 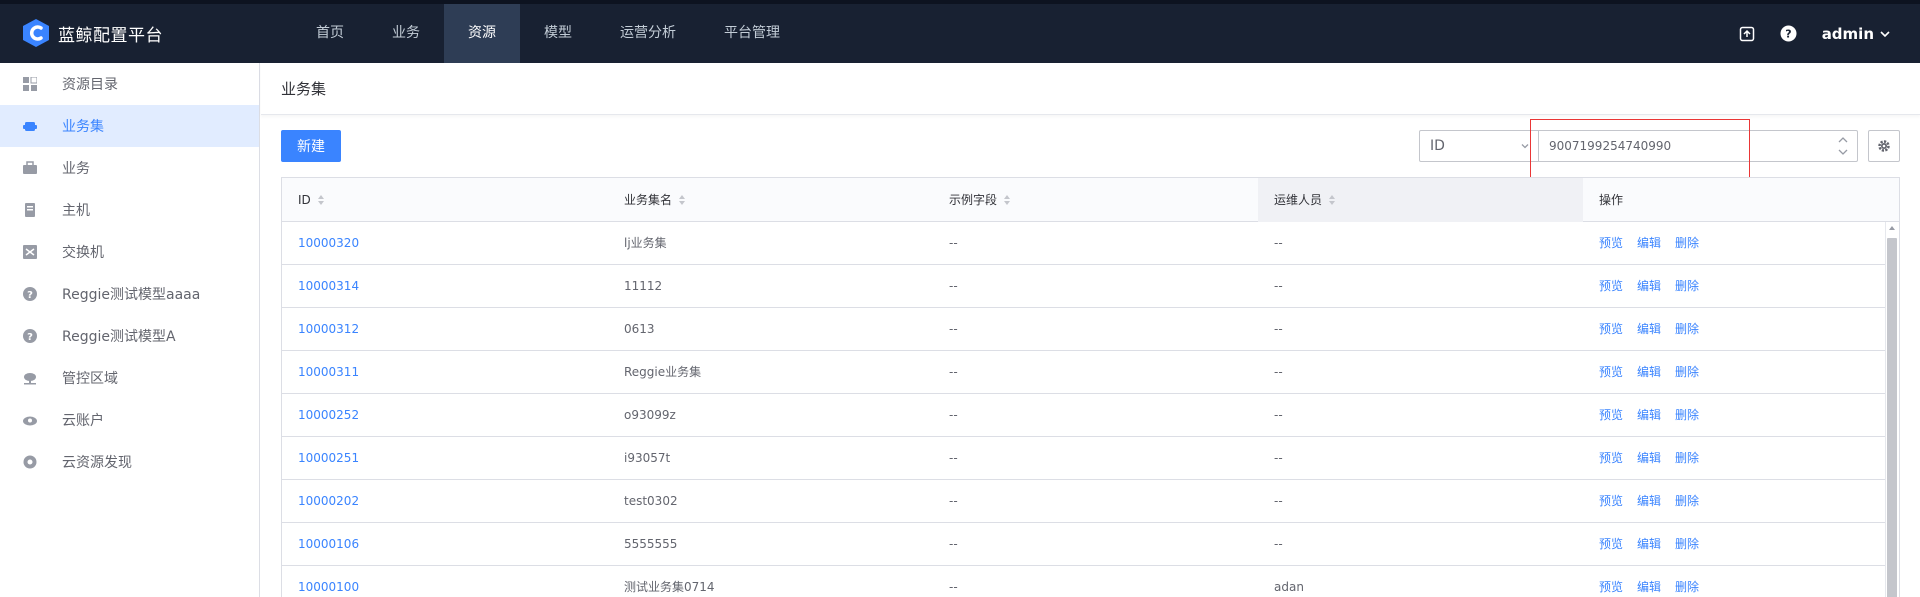 I want to click on nav-item-model: 模型, so click(x=558, y=33).